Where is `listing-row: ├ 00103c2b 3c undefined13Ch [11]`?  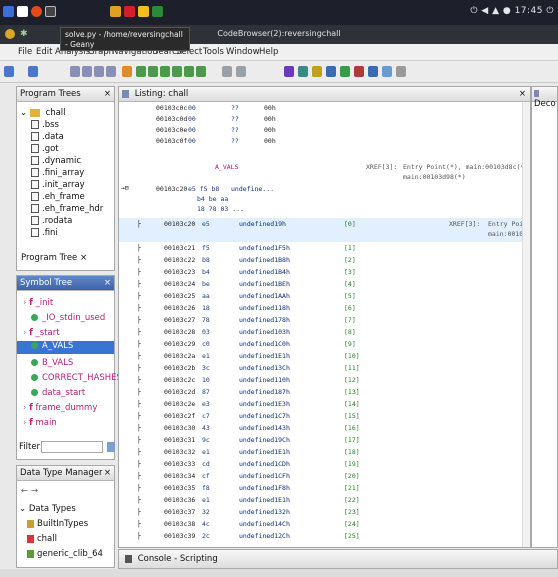
listing-row: ├ 00103c2b 3c undefined13Ch [11] is located at coordinates (324, 368).